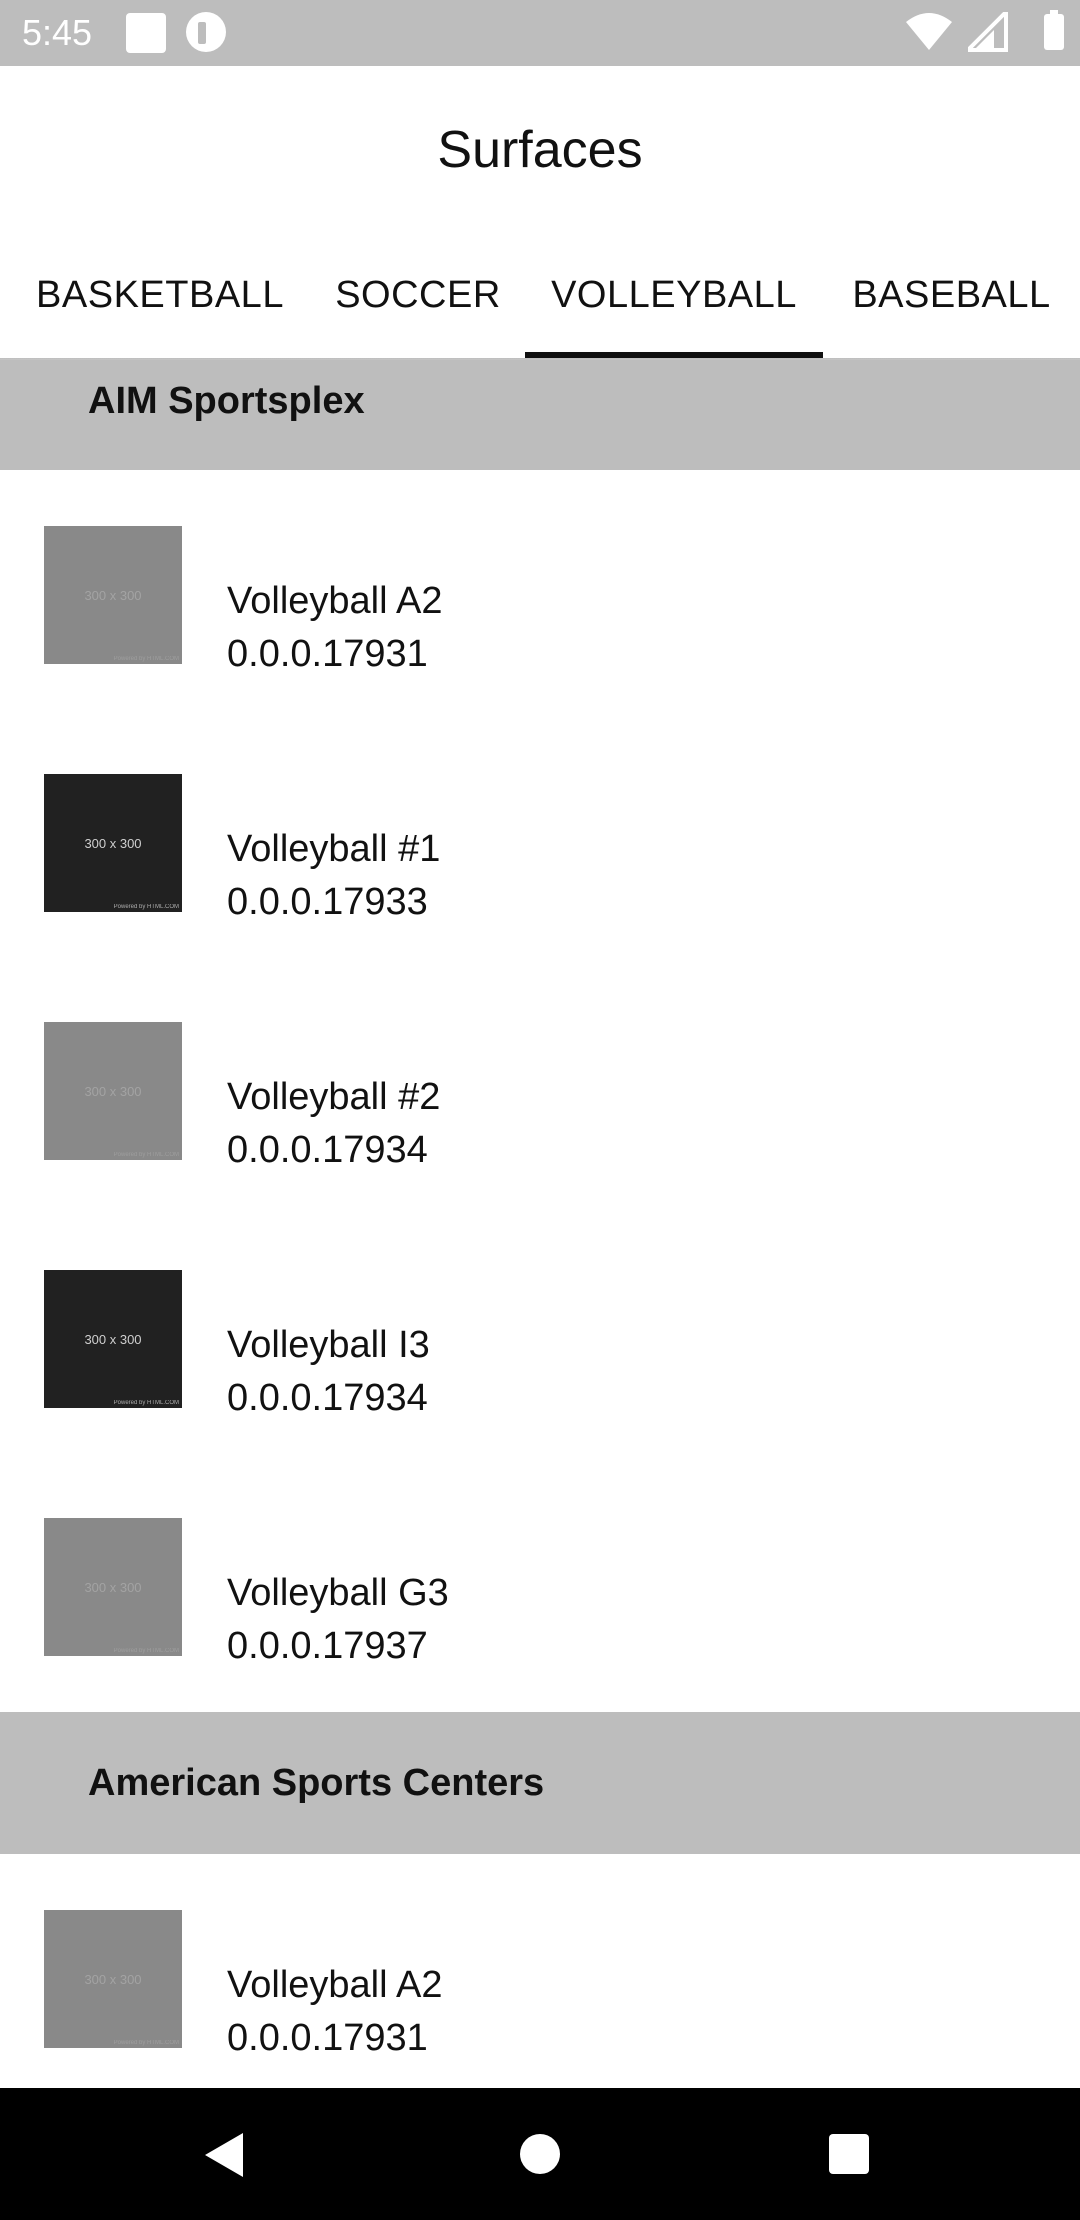 The width and height of the screenshot is (1080, 2220). I want to click on home-icon, so click(540, 2154).